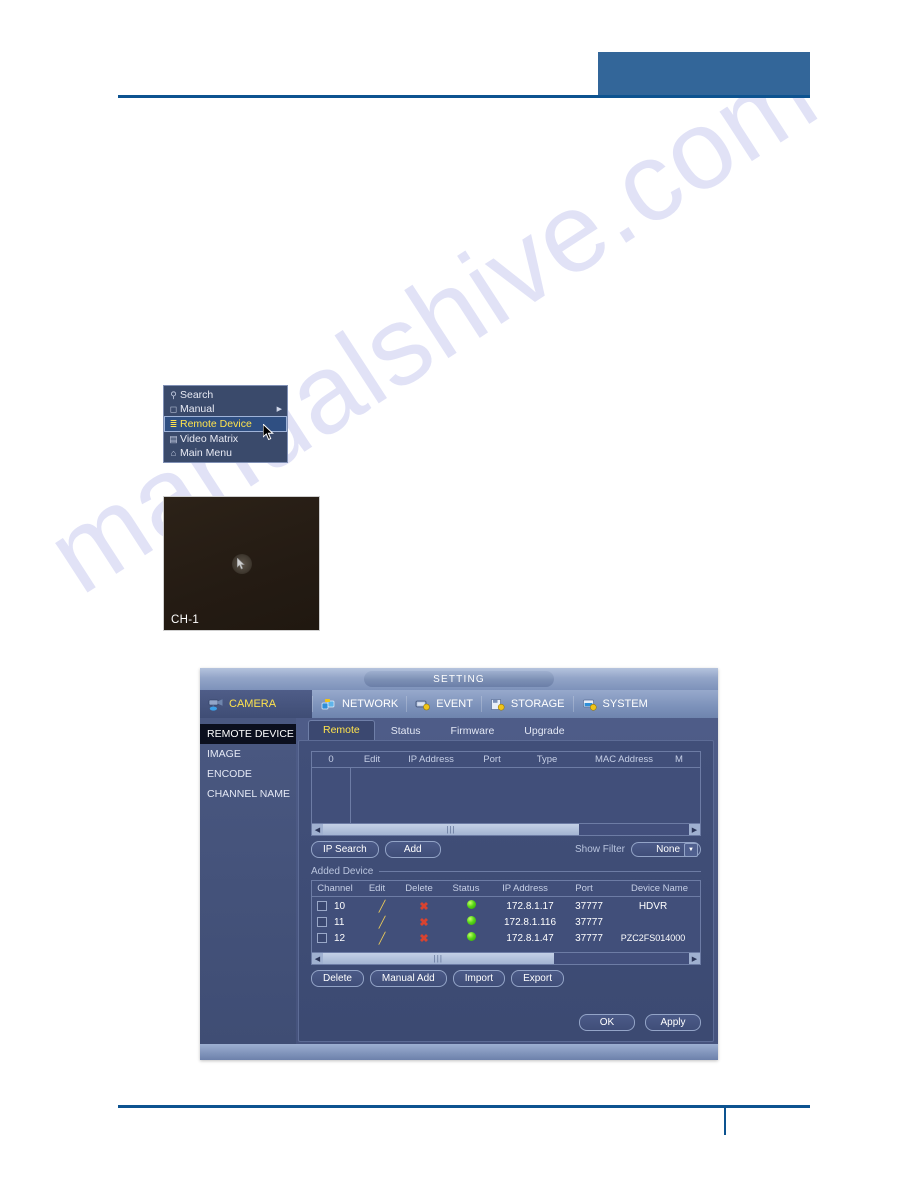 The height and width of the screenshot is (1188, 918). Describe the element at coordinates (339, 922) in the screenshot. I see `cell-channel: 11` at that location.